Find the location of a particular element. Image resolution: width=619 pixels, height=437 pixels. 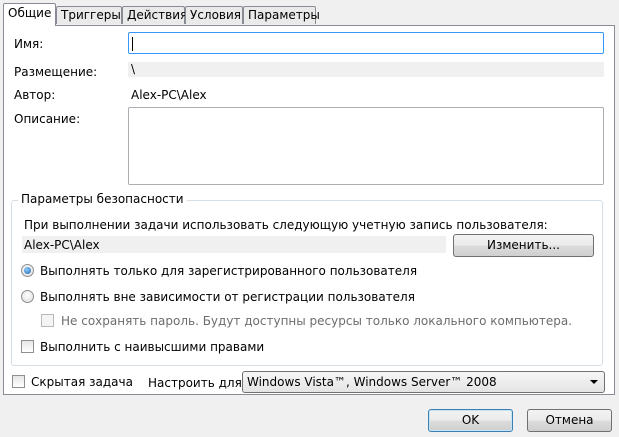

location-field is located at coordinates (366, 69).